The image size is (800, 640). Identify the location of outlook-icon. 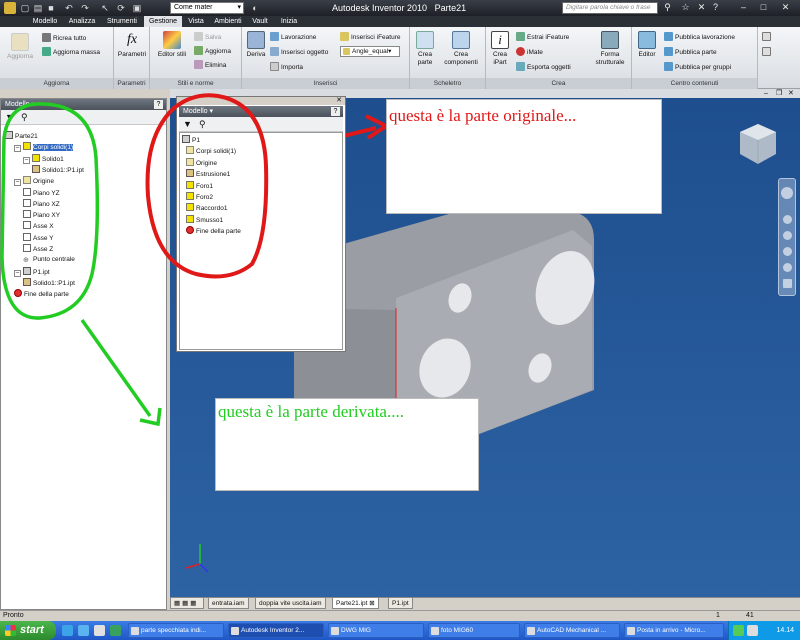
(83, 630).